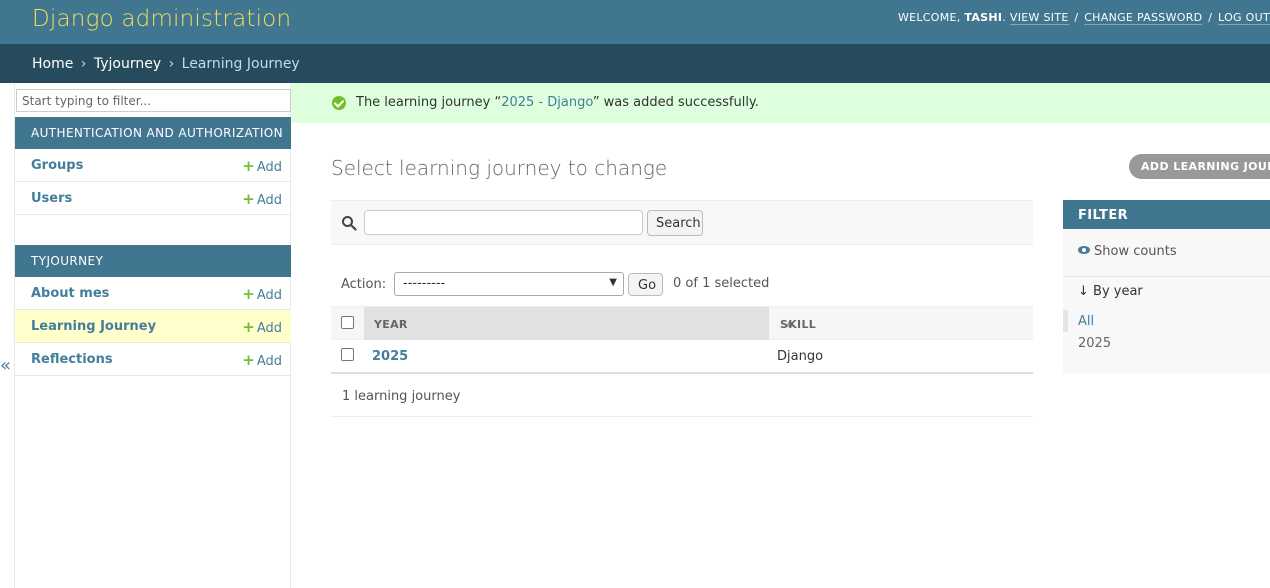 Image resolution: width=1270 pixels, height=588 pixels. I want to click on sidebar-item-reflections: Reflections + Add, so click(153, 359).